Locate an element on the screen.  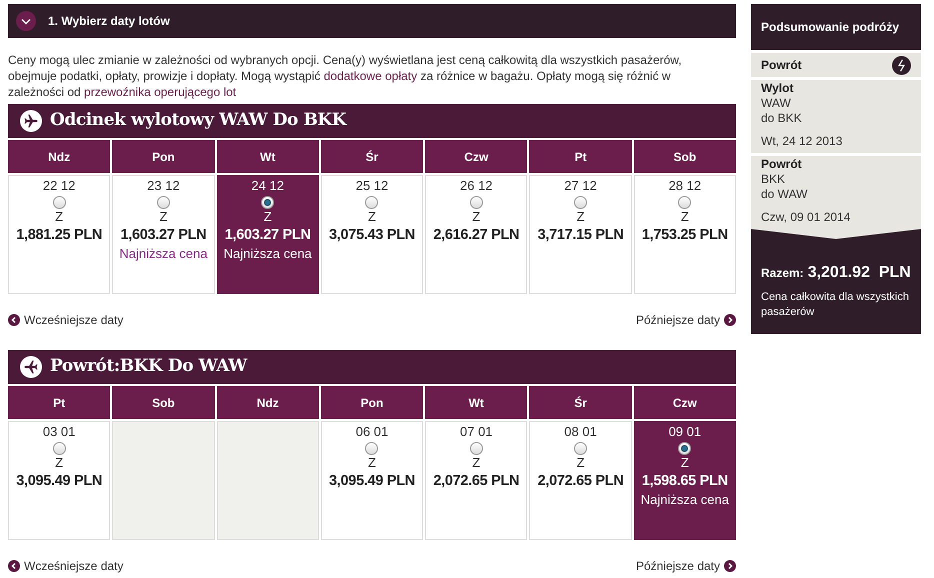
fare-cell: 26 12 Z 2,616.27 PLN is located at coordinates (476, 234).